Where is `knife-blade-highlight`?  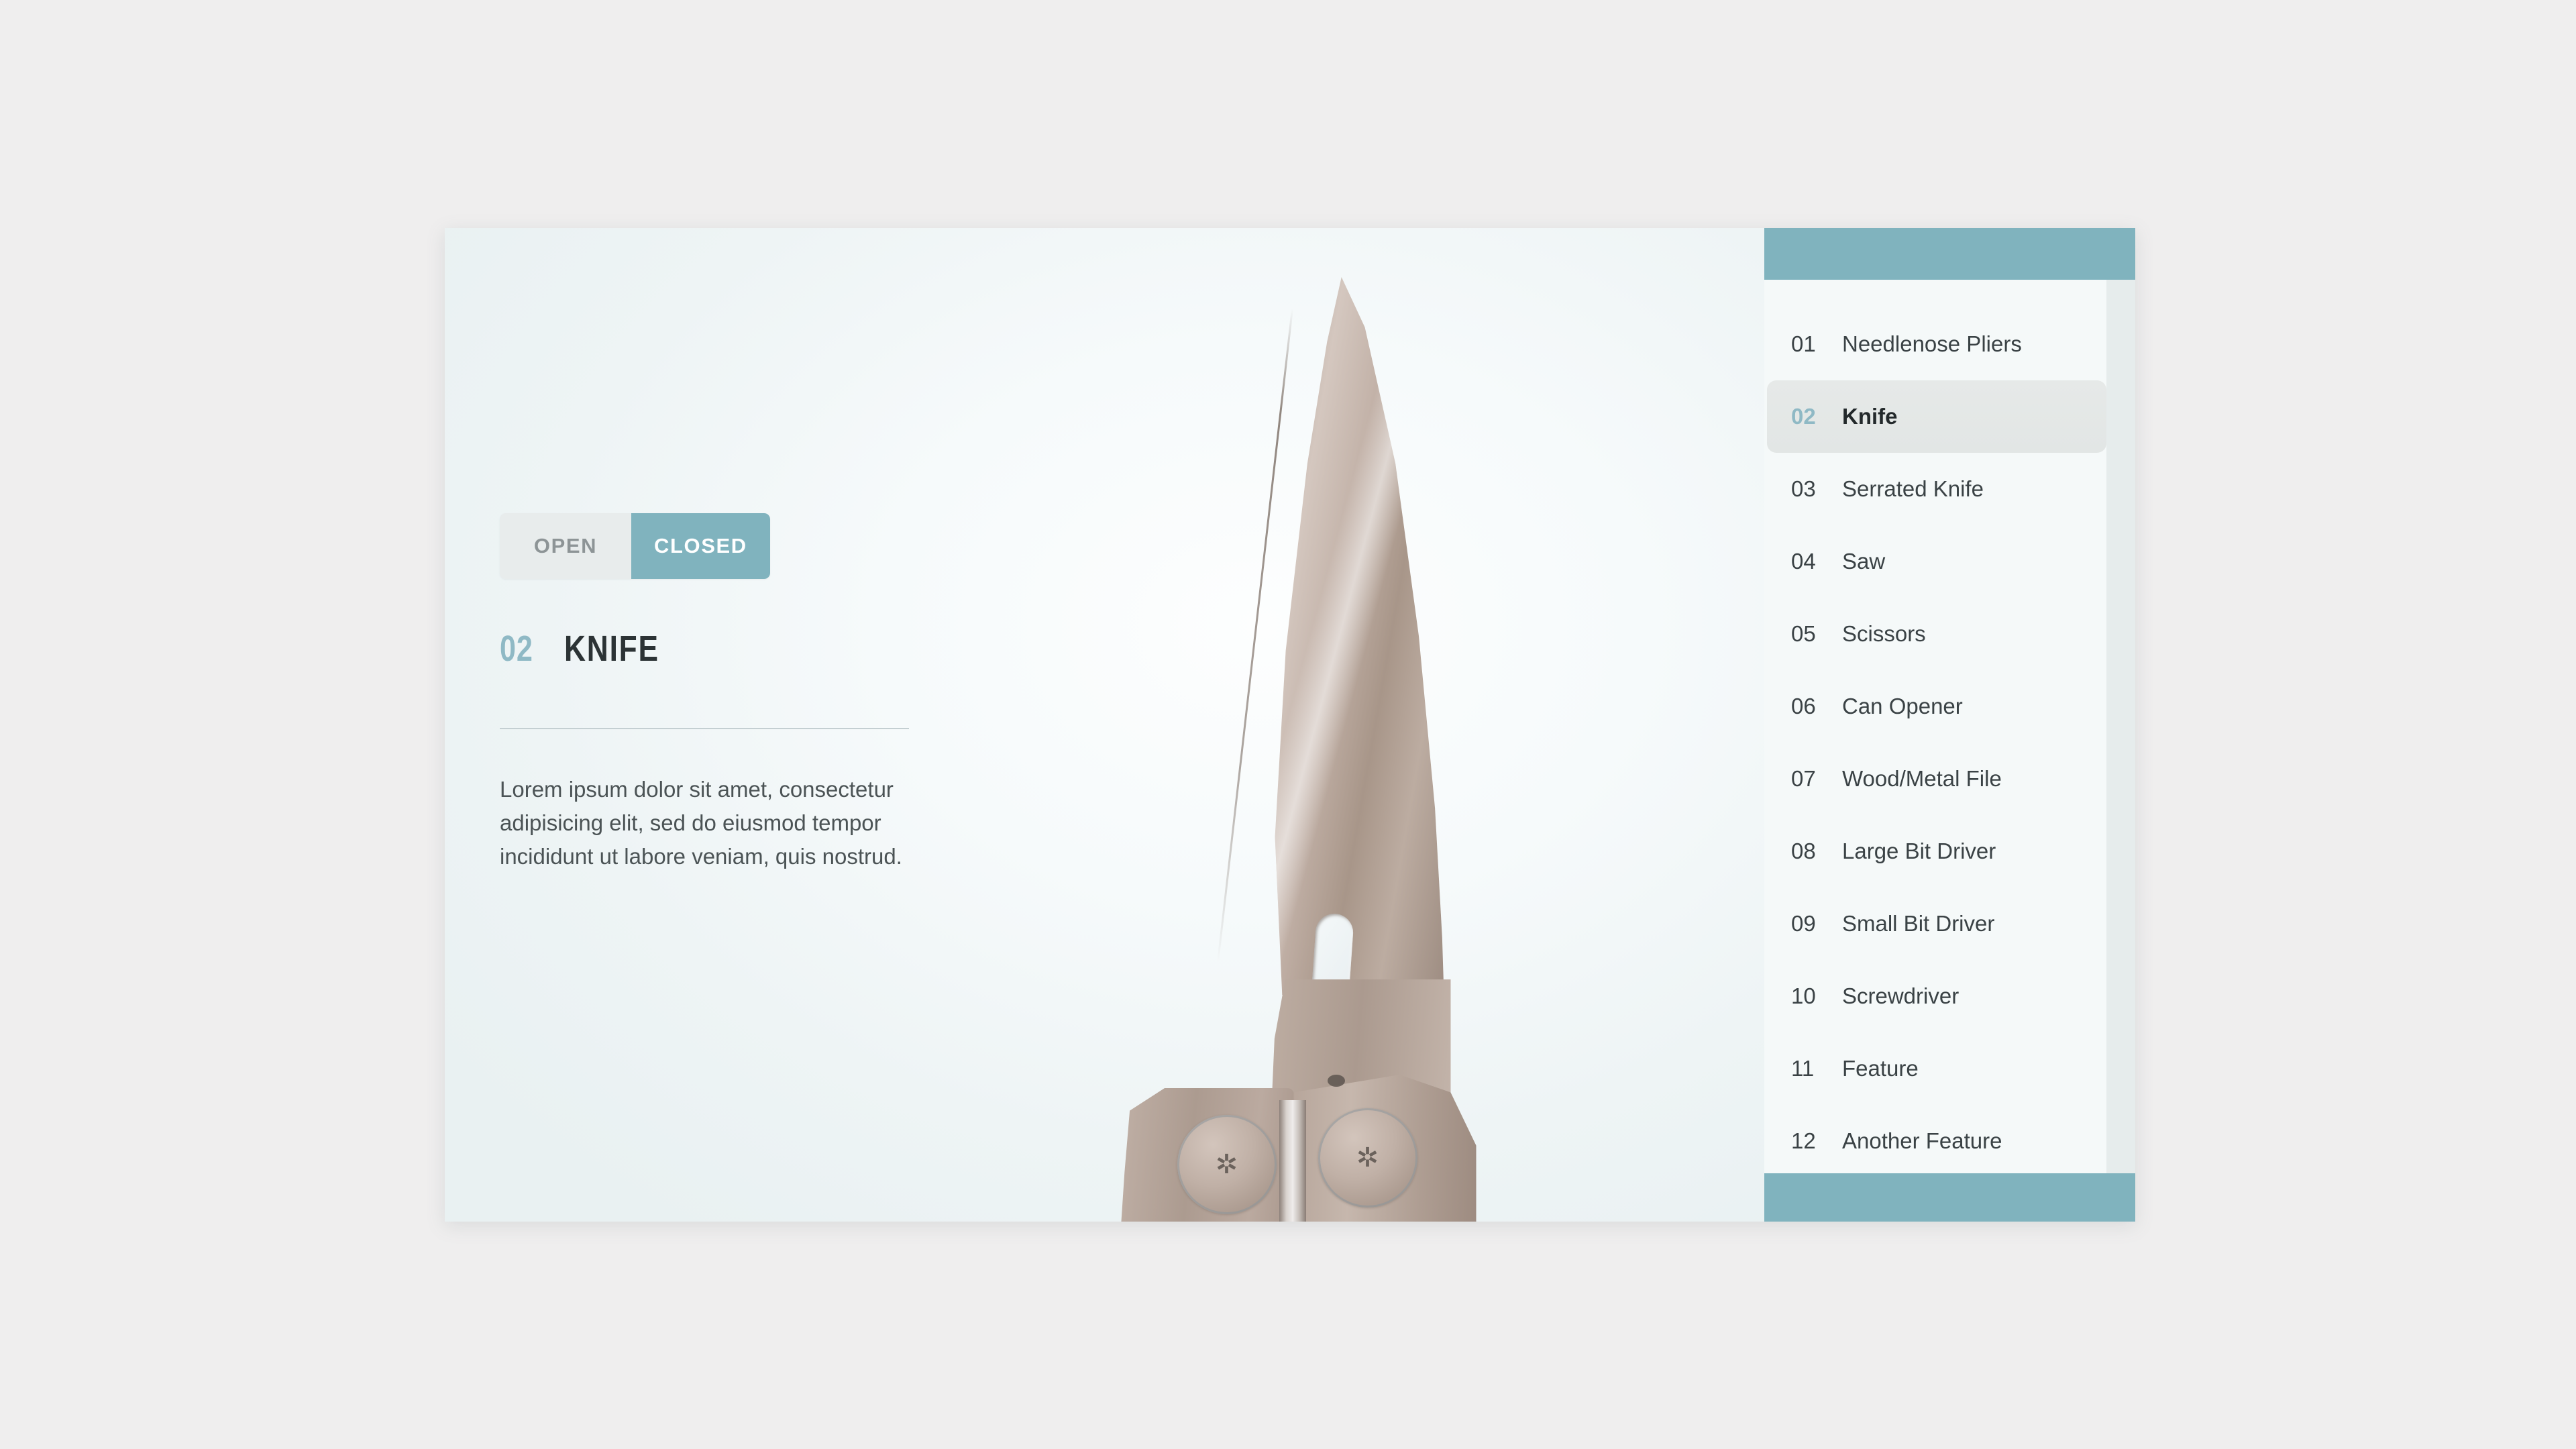
knife-blade-highlight is located at coordinates (1359, 636).